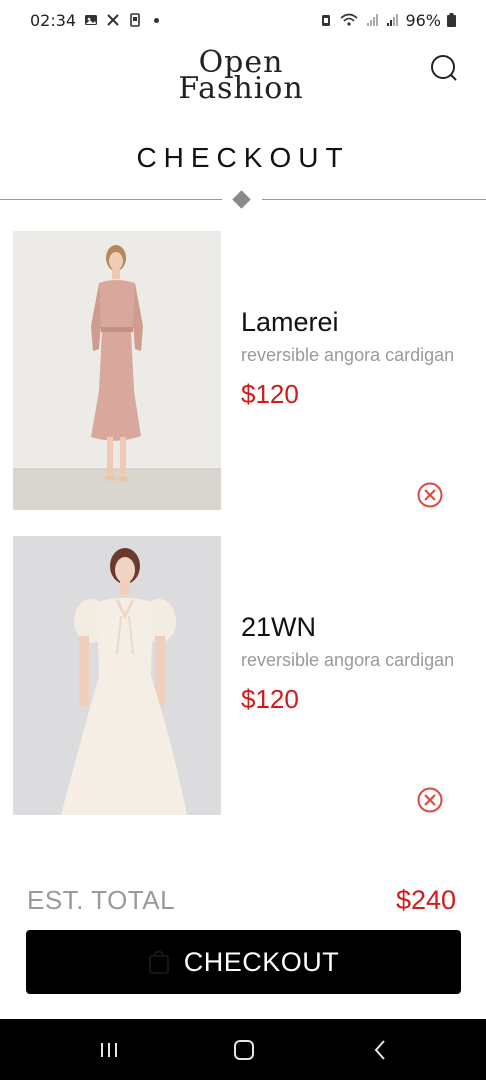 This screenshot has width=486, height=1080. I want to click on x-app-icon, so click(113, 20).